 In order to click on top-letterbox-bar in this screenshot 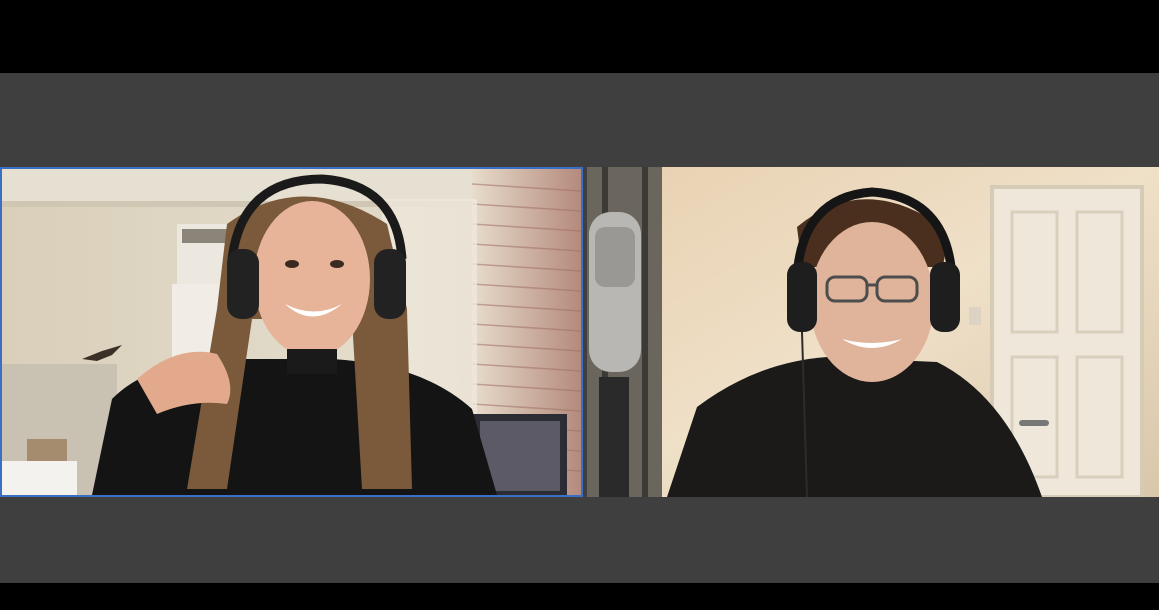, I will do `click(579, 36)`.